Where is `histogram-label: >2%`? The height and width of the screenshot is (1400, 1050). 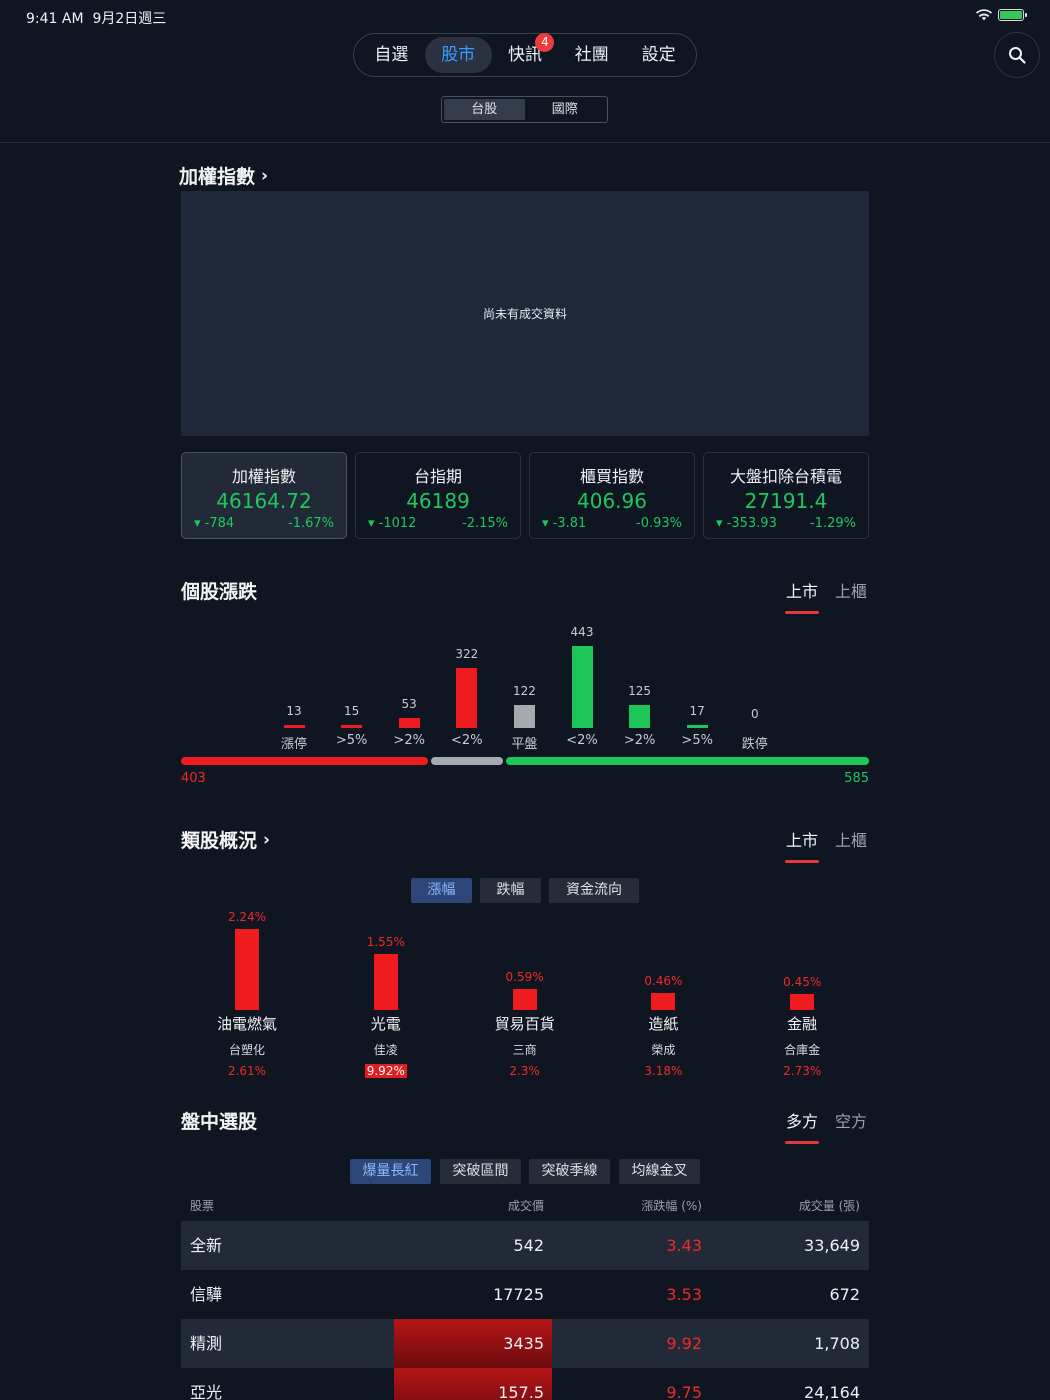 histogram-label: >2% is located at coordinates (409, 740).